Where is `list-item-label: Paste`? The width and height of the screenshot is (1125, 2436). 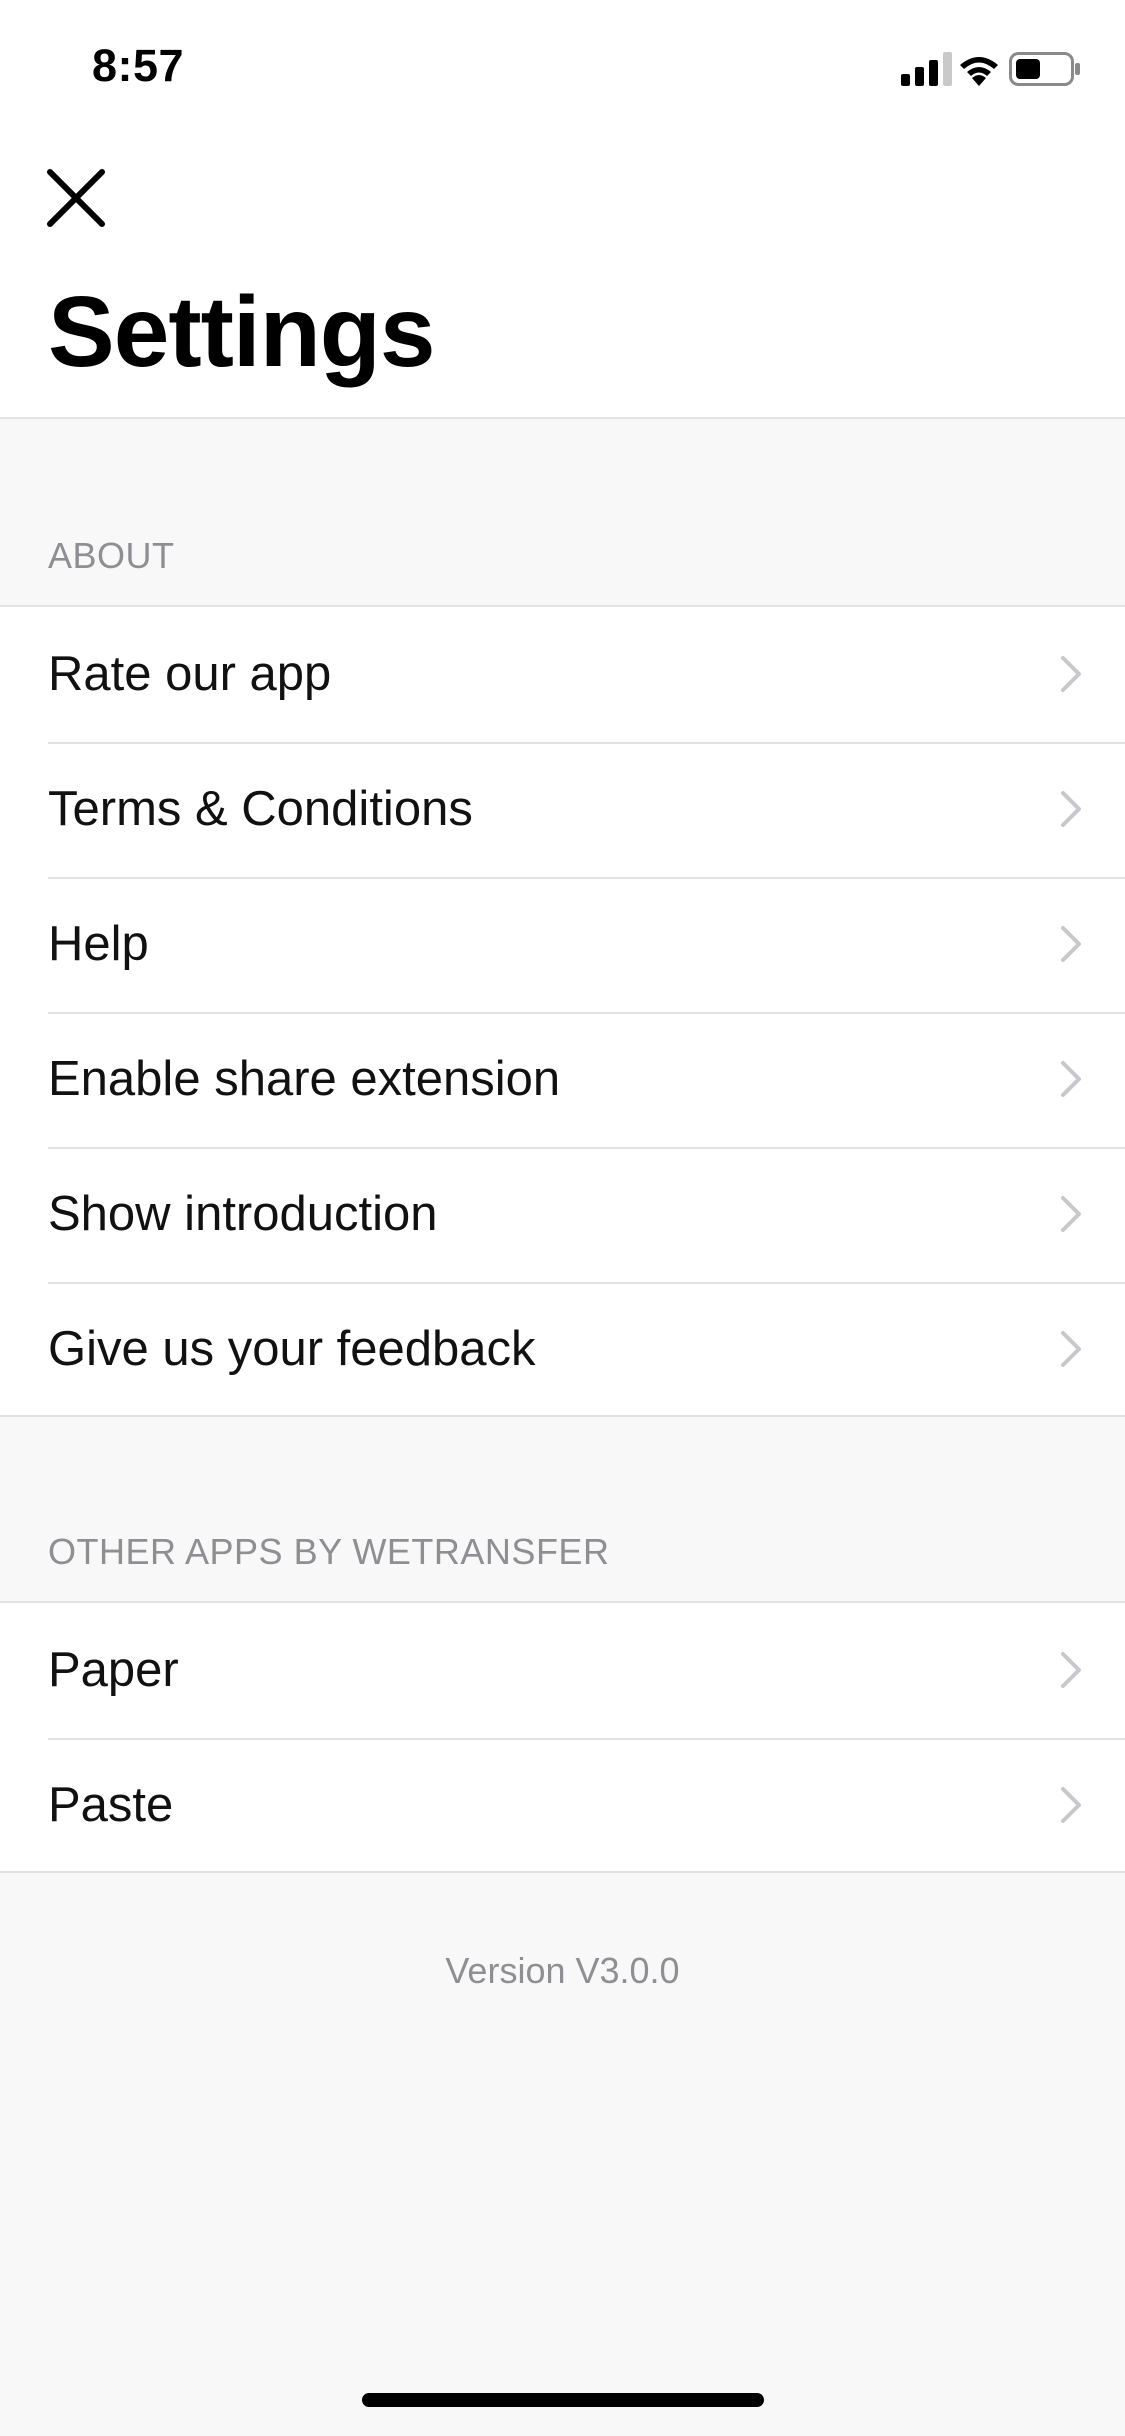
list-item-label: Paste is located at coordinates (111, 1805).